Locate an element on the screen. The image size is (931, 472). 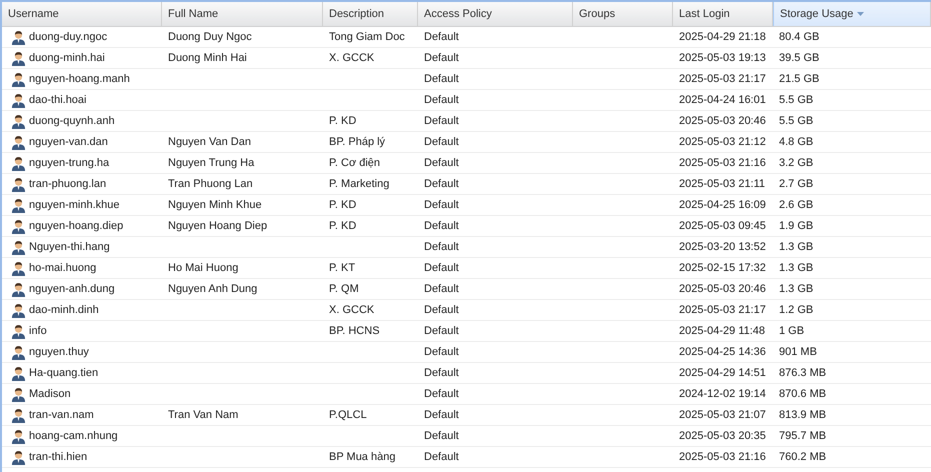
table-cell-text: Nguyen Minh Khue is located at coordinates (215, 205).